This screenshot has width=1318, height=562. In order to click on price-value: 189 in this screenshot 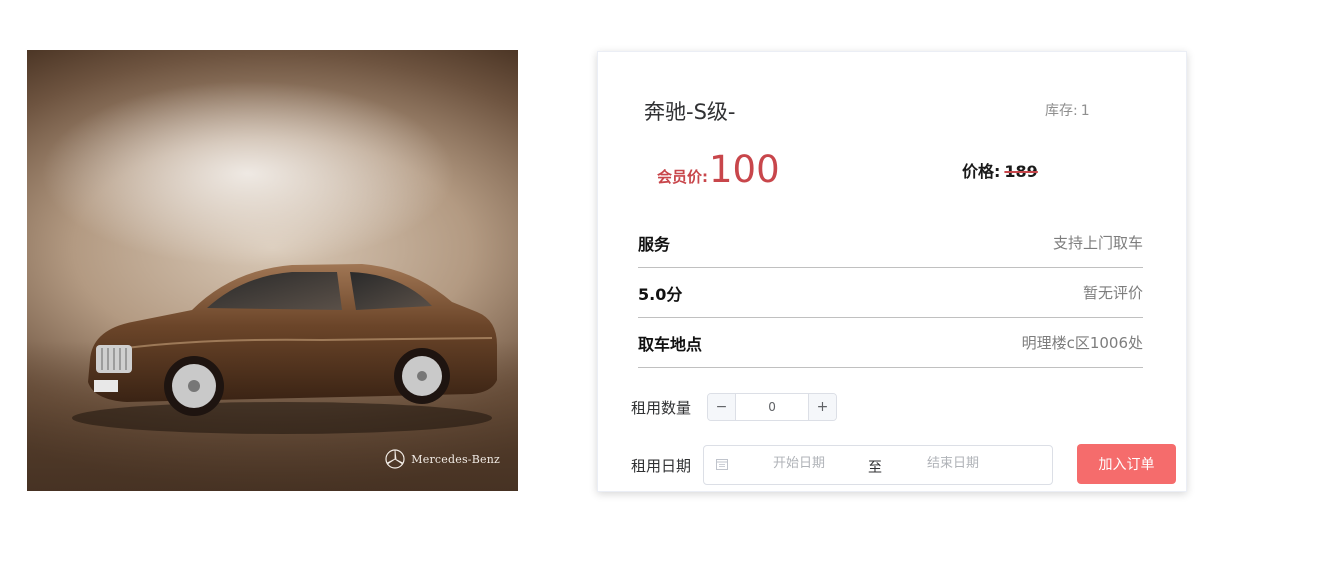, I will do `click(1021, 171)`.